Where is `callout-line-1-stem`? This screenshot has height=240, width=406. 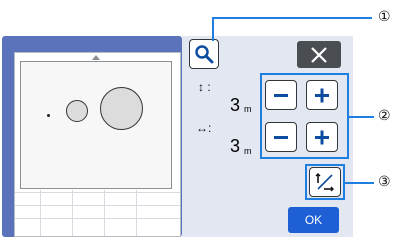
callout-line-1-stem is located at coordinates (213, 29).